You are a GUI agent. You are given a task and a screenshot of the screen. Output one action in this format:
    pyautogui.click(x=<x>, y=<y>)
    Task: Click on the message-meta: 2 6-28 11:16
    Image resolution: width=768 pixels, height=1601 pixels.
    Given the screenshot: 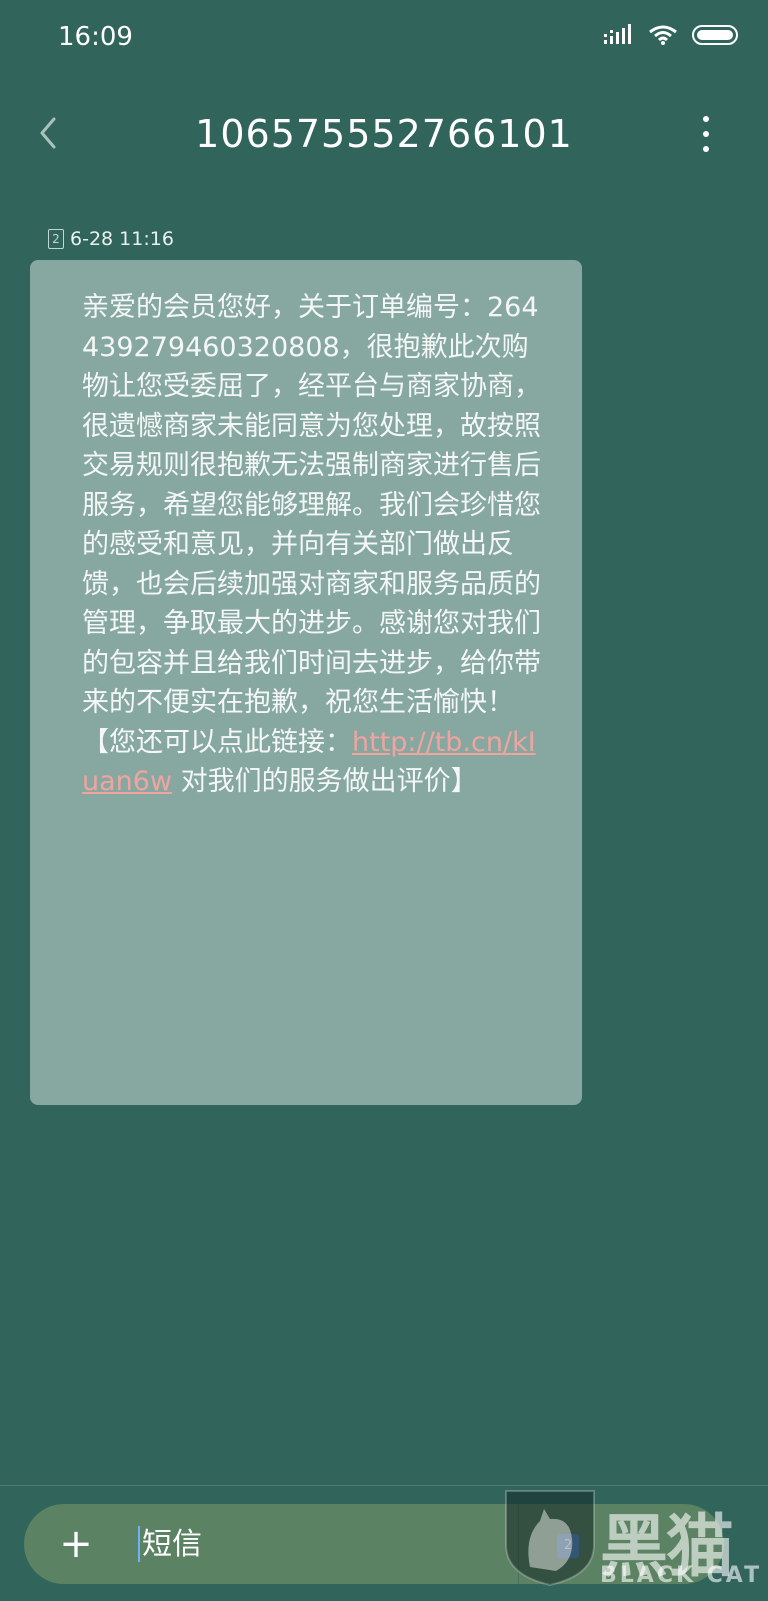 What is the action you would take?
    pyautogui.click(x=111, y=239)
    